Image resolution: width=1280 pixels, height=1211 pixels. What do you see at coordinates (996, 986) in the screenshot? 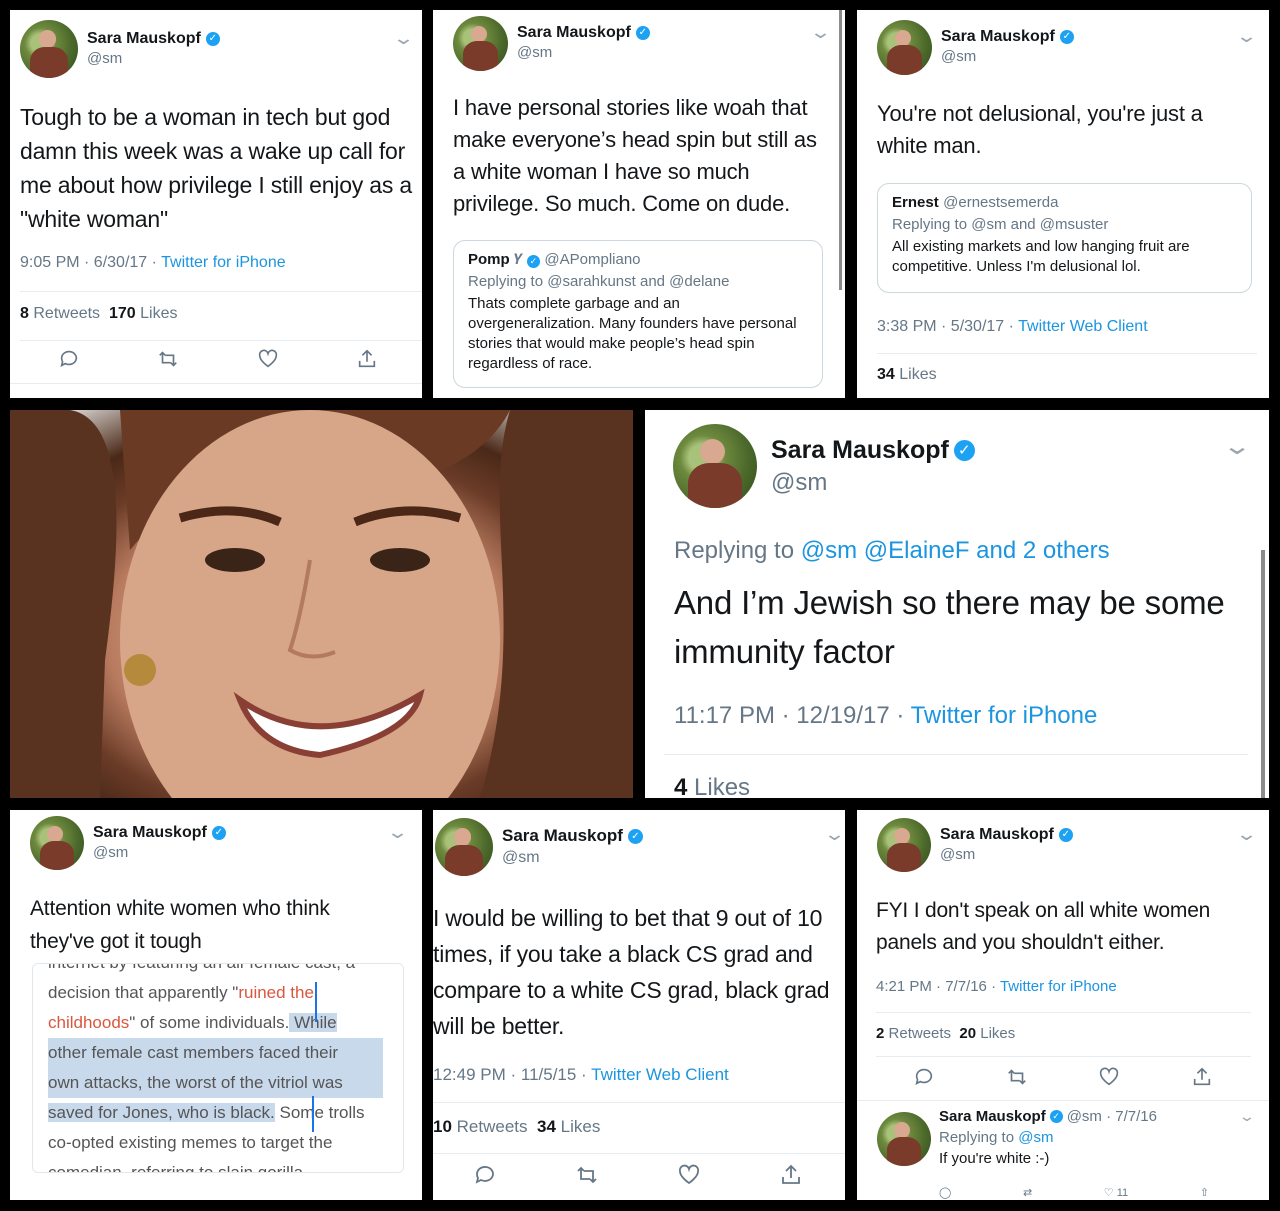
I see `tweet-timestamp: 4:21 PM · 7/7/16 · Twitter for iPhone` at bounding box center [996, 986].